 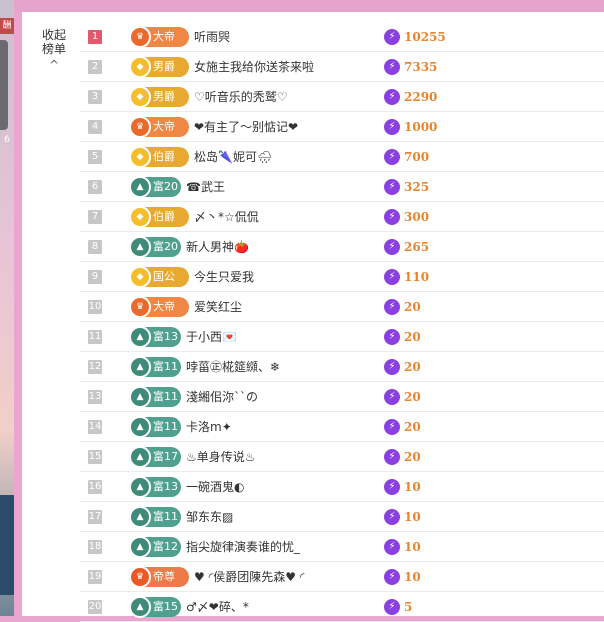 I want to click on ranking-row: 11 ▲ 富13 于小西💌 ⚡ 20, so click(x=342, y=337).